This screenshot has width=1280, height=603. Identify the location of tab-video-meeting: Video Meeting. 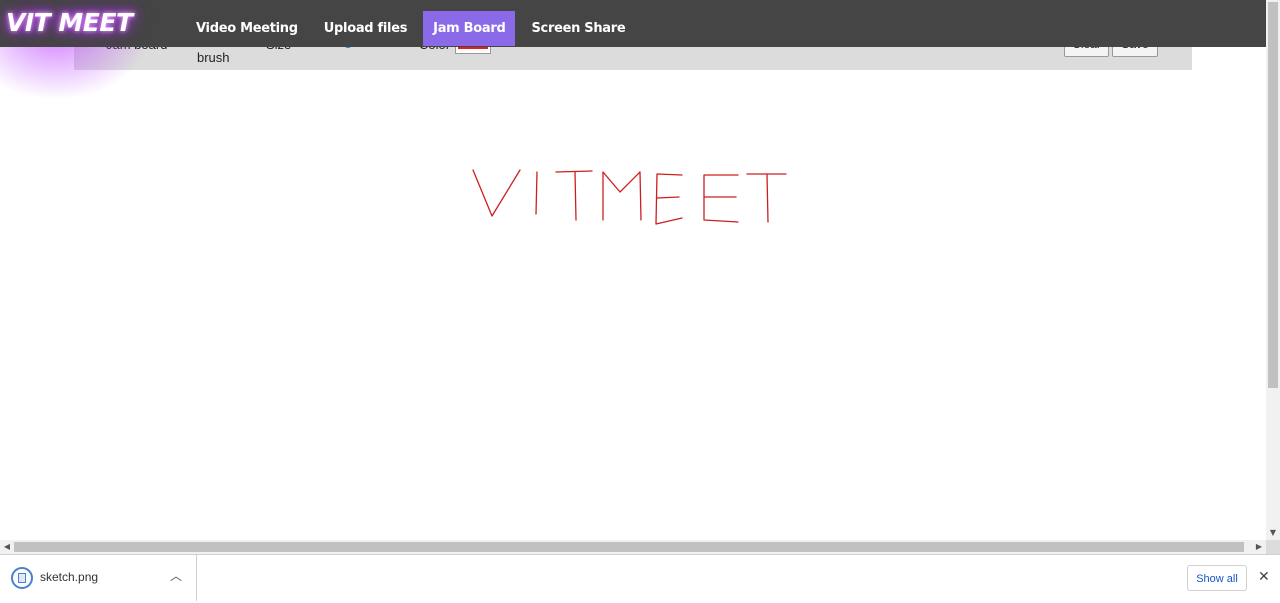
(247, 28).